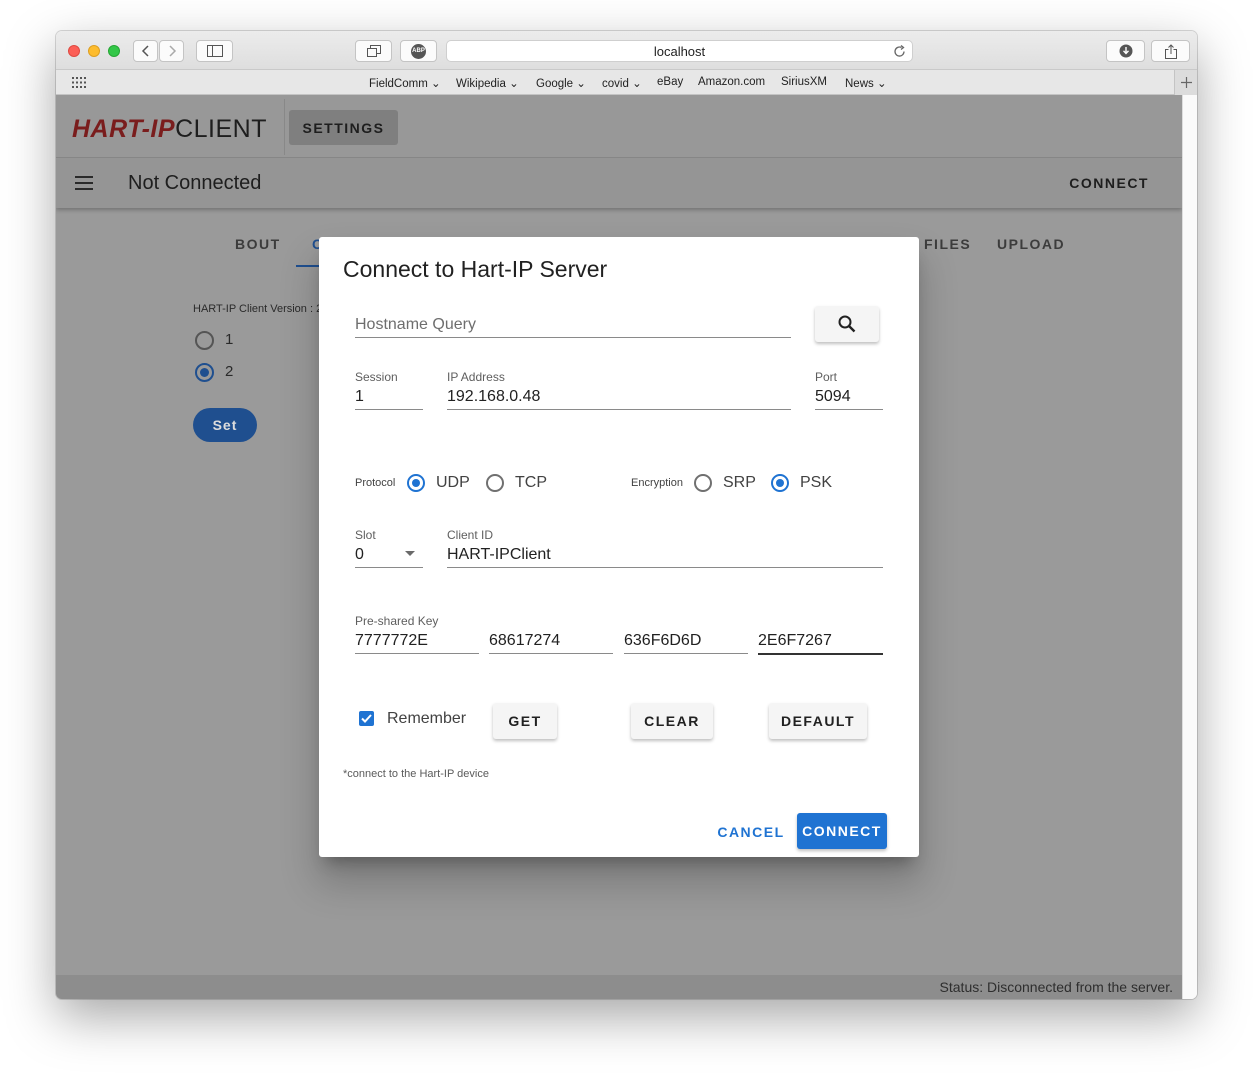 The height and width of the screenshot is (1079, 1253). Describe the element at coordinates (410, 553) in the screenshot. I see `dropdown-arrow-icon` at that location.